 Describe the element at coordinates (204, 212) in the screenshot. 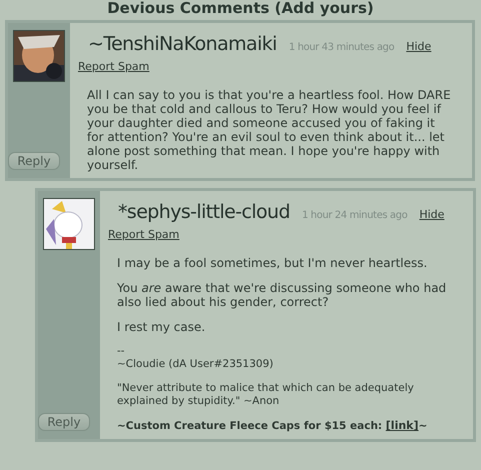

I see `username: *sephys-little-cloud` at that location.